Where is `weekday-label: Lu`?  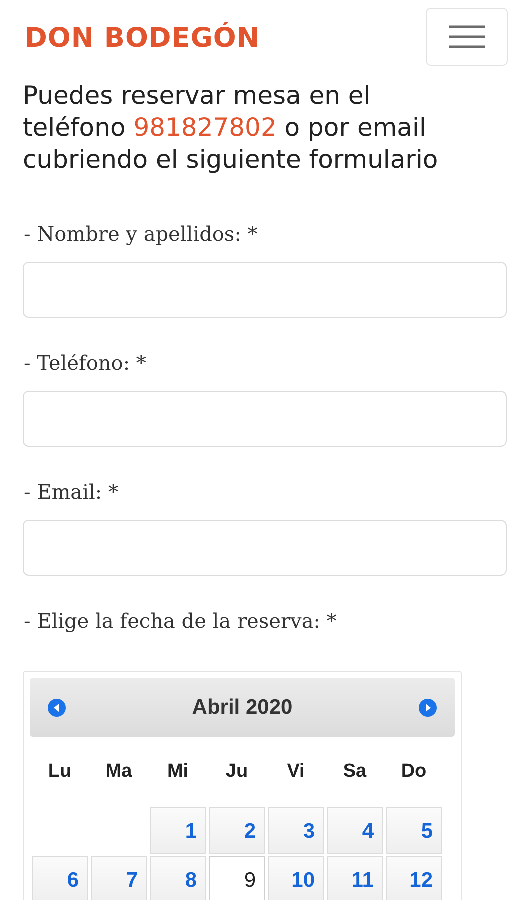 weekday-label: Lu is located at coordinates (60, 772).